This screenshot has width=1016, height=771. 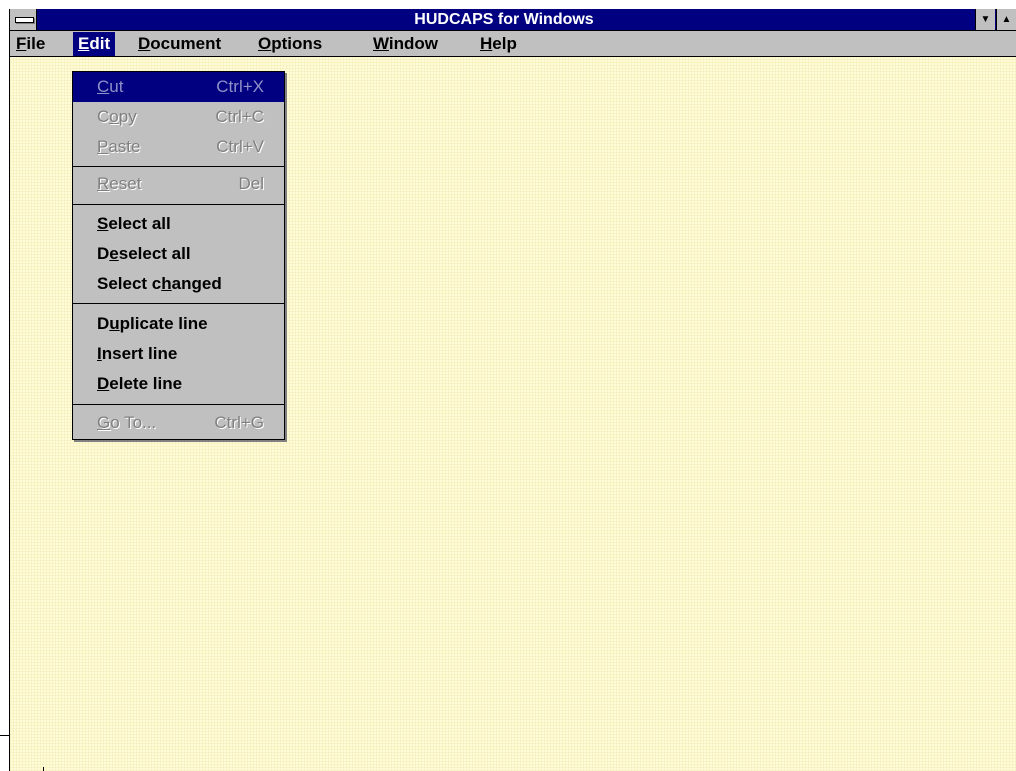 I want to click on menu-delete-line-label: Delete line, so click(x=140, y=383).